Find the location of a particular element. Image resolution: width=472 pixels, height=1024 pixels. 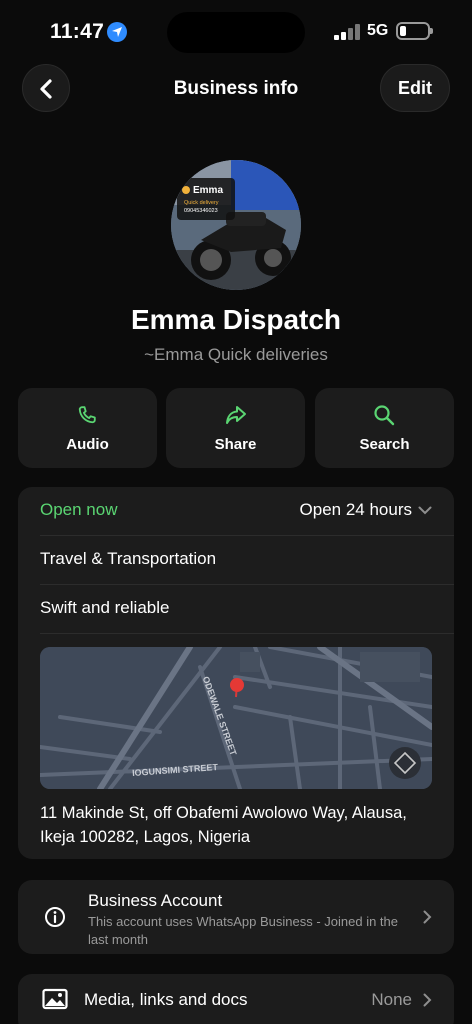

media-title: Media, links and docs is located at coordinates (166, 999).